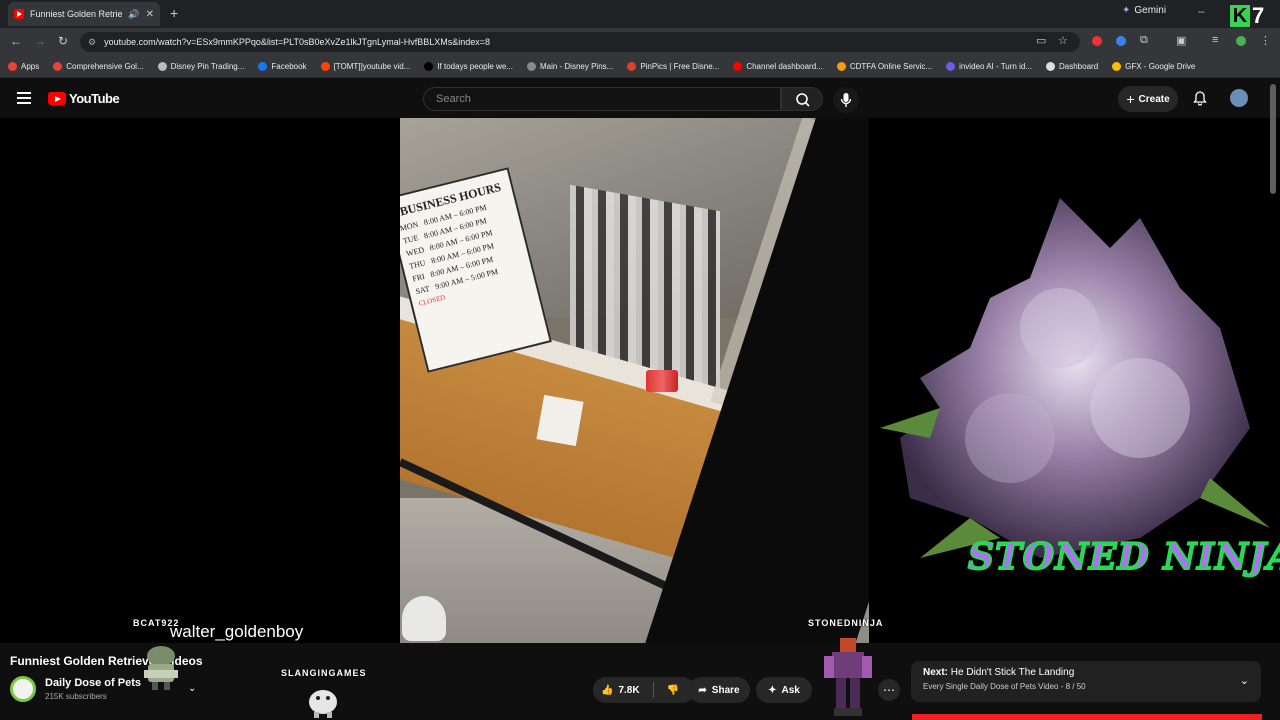 This screenshot has height=720, width=1280. I want to click on youtube-logo: YouTube, so click(84, 98).